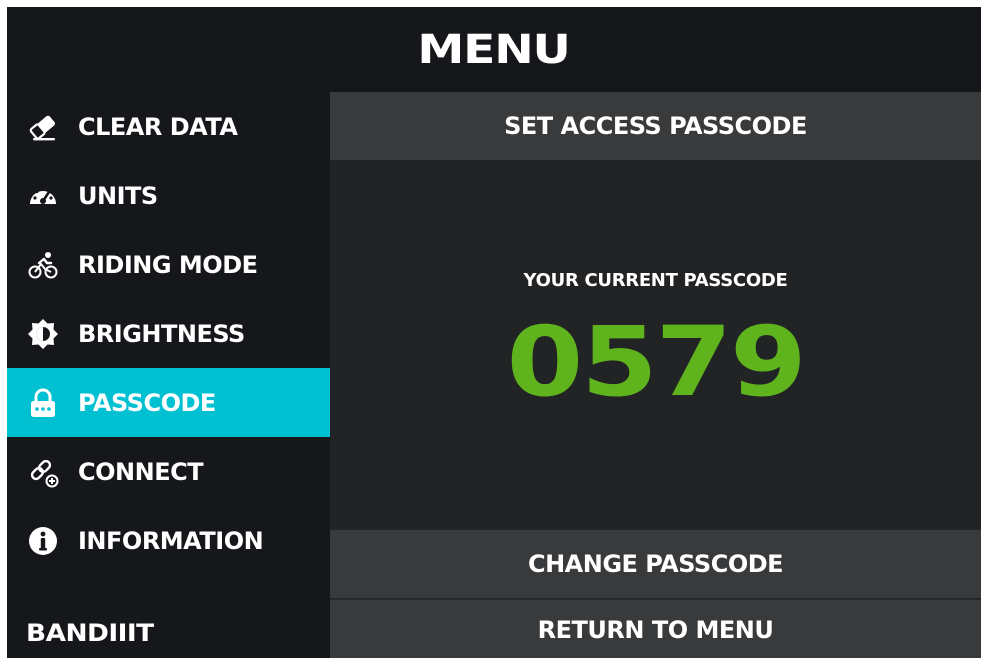  I want to click on sidebar-item-label: CLEAR DATA, so click(158, 126).